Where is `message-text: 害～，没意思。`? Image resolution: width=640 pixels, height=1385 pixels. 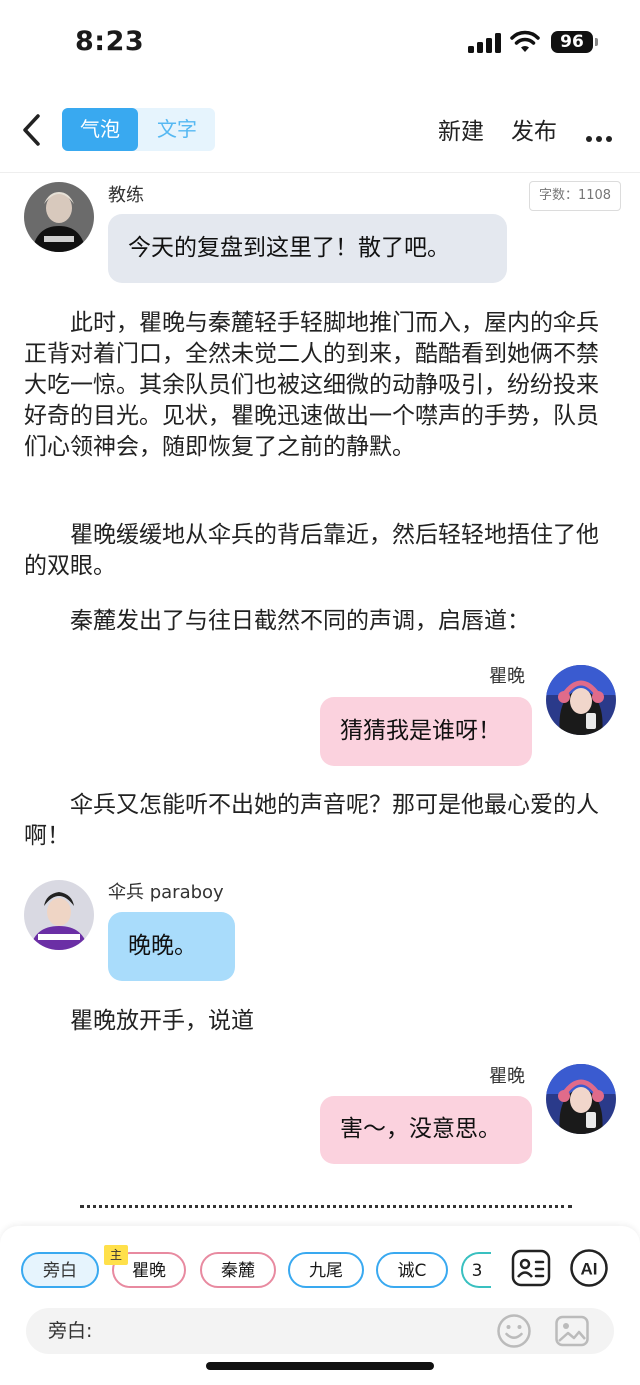 message-text: 害～，没意思。 is located at coordinates (420, 1129).